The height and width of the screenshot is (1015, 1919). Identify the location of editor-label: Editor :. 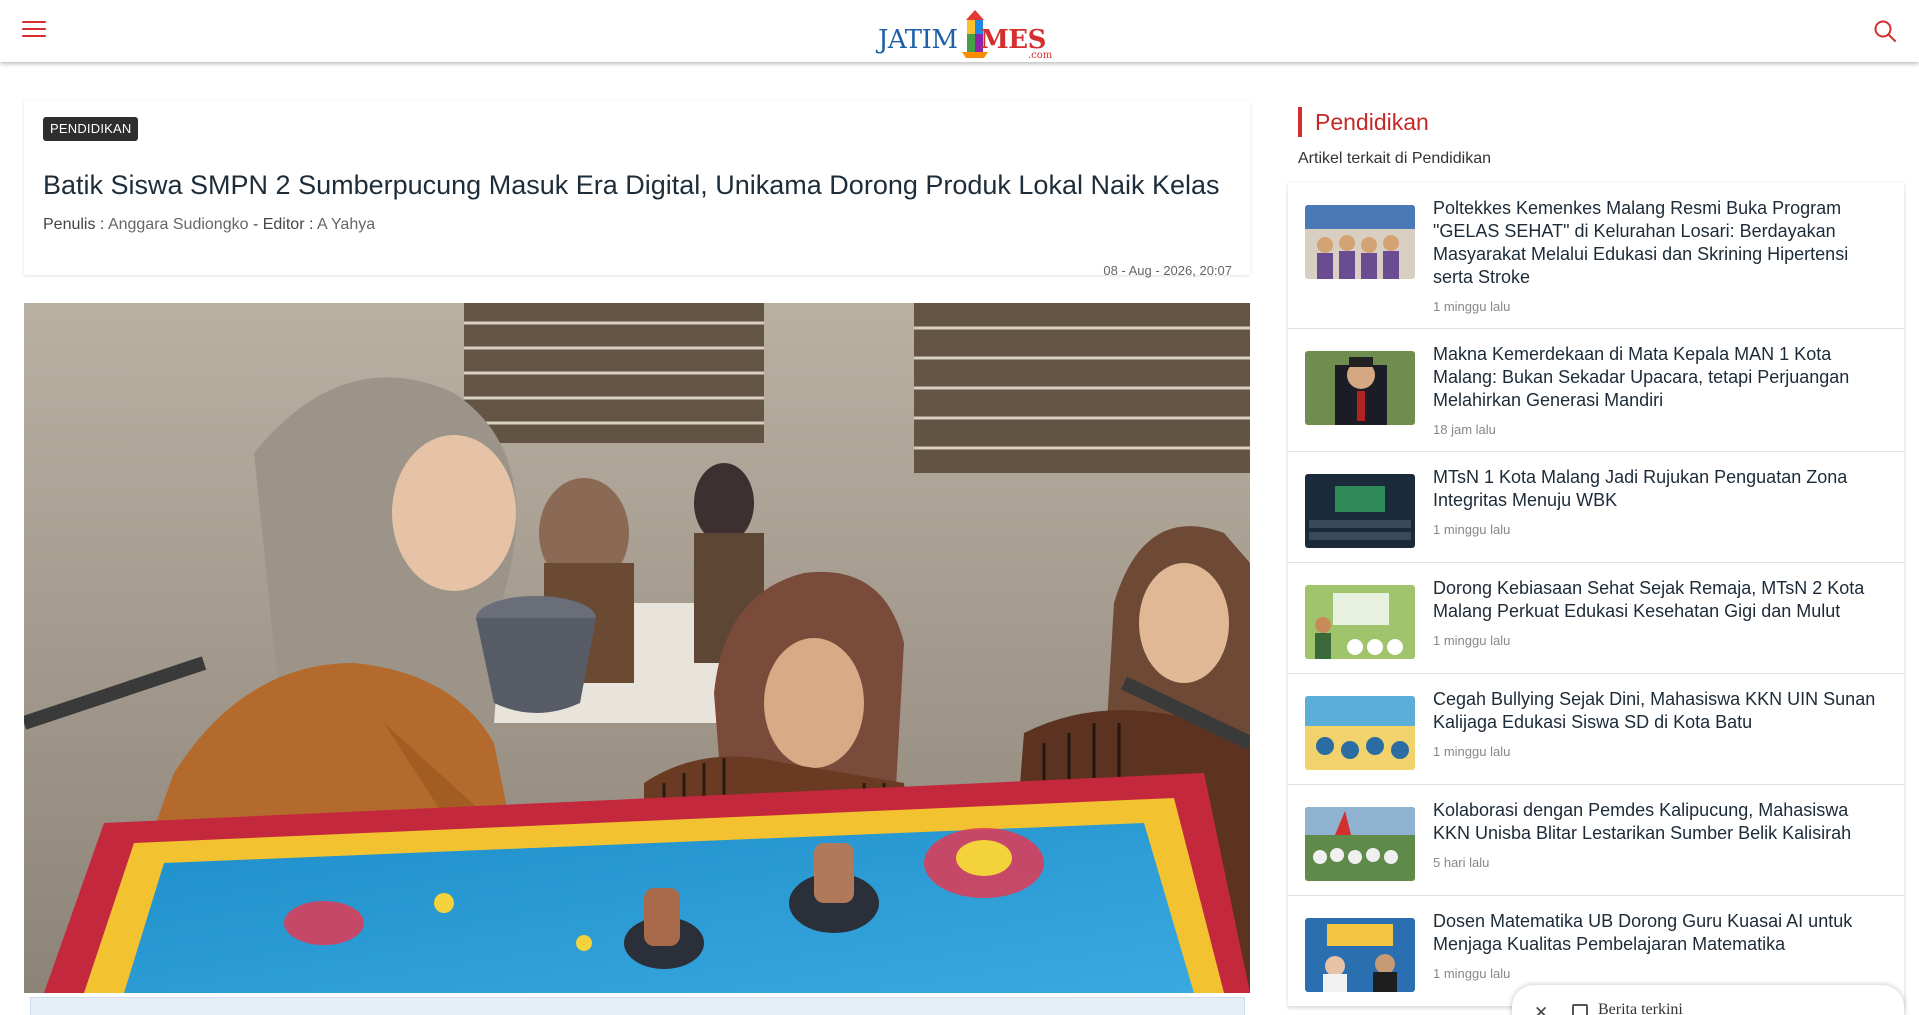
(288, 224).